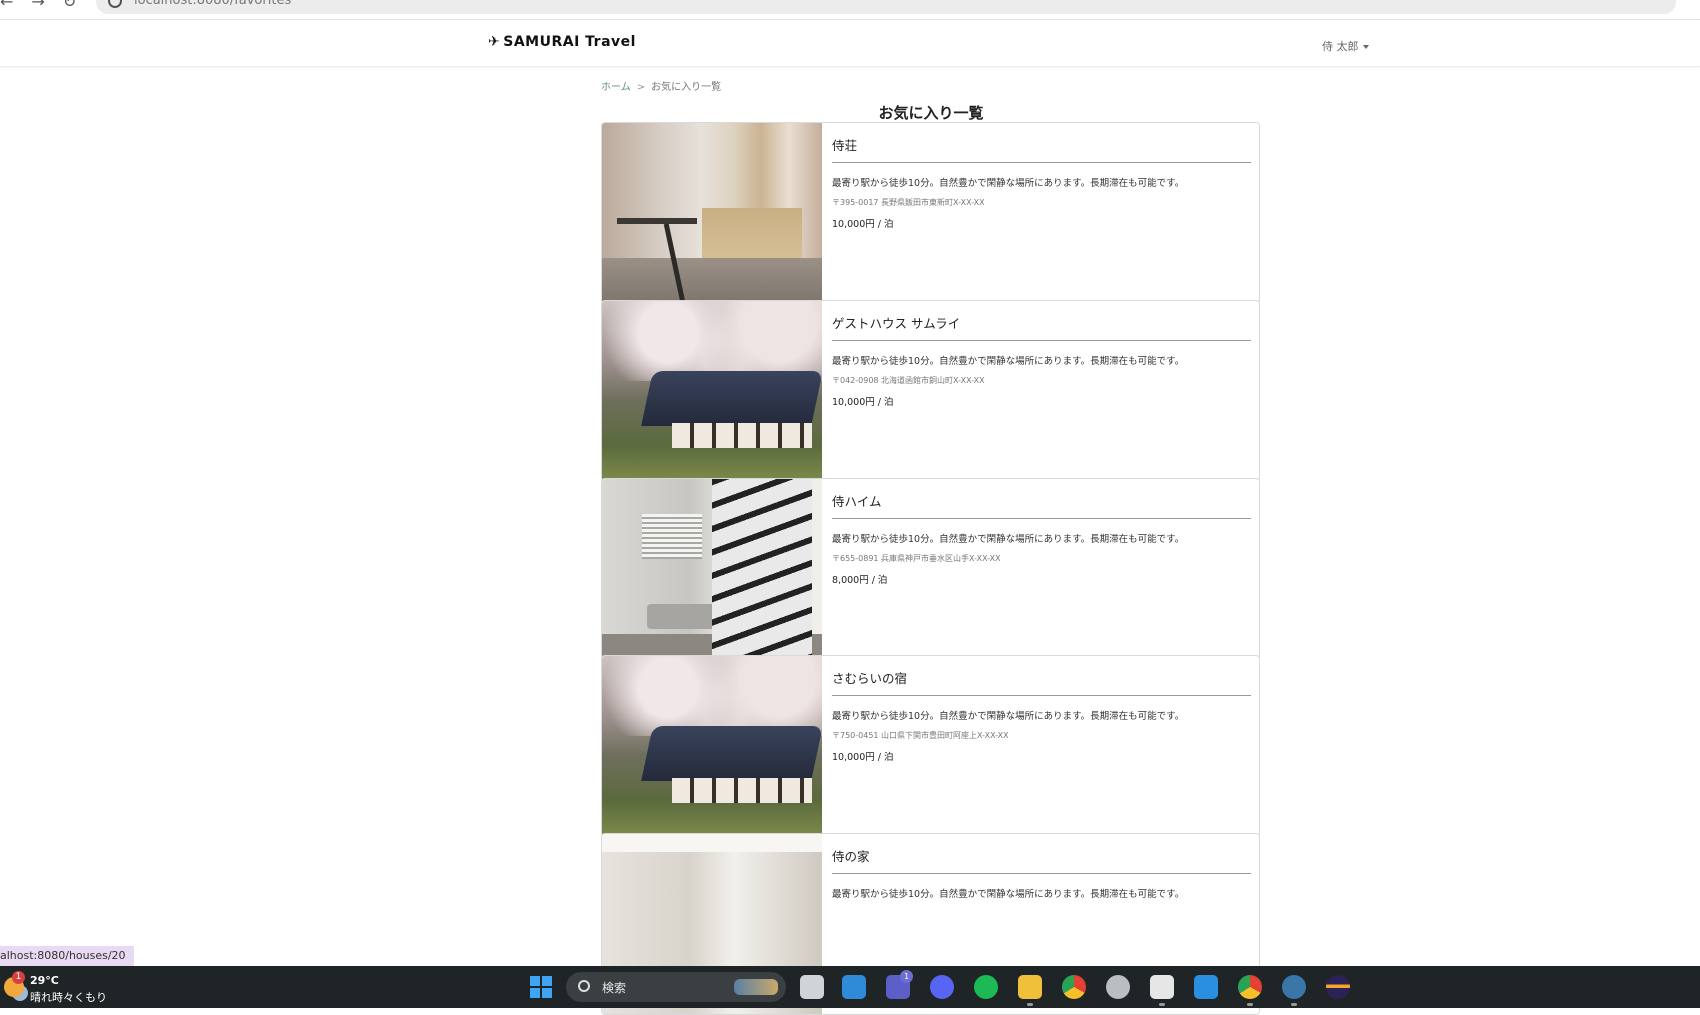  Describe the element at coordinates (1250, 990) in the screenshot. I see `chrome-profile-icon` at that location.